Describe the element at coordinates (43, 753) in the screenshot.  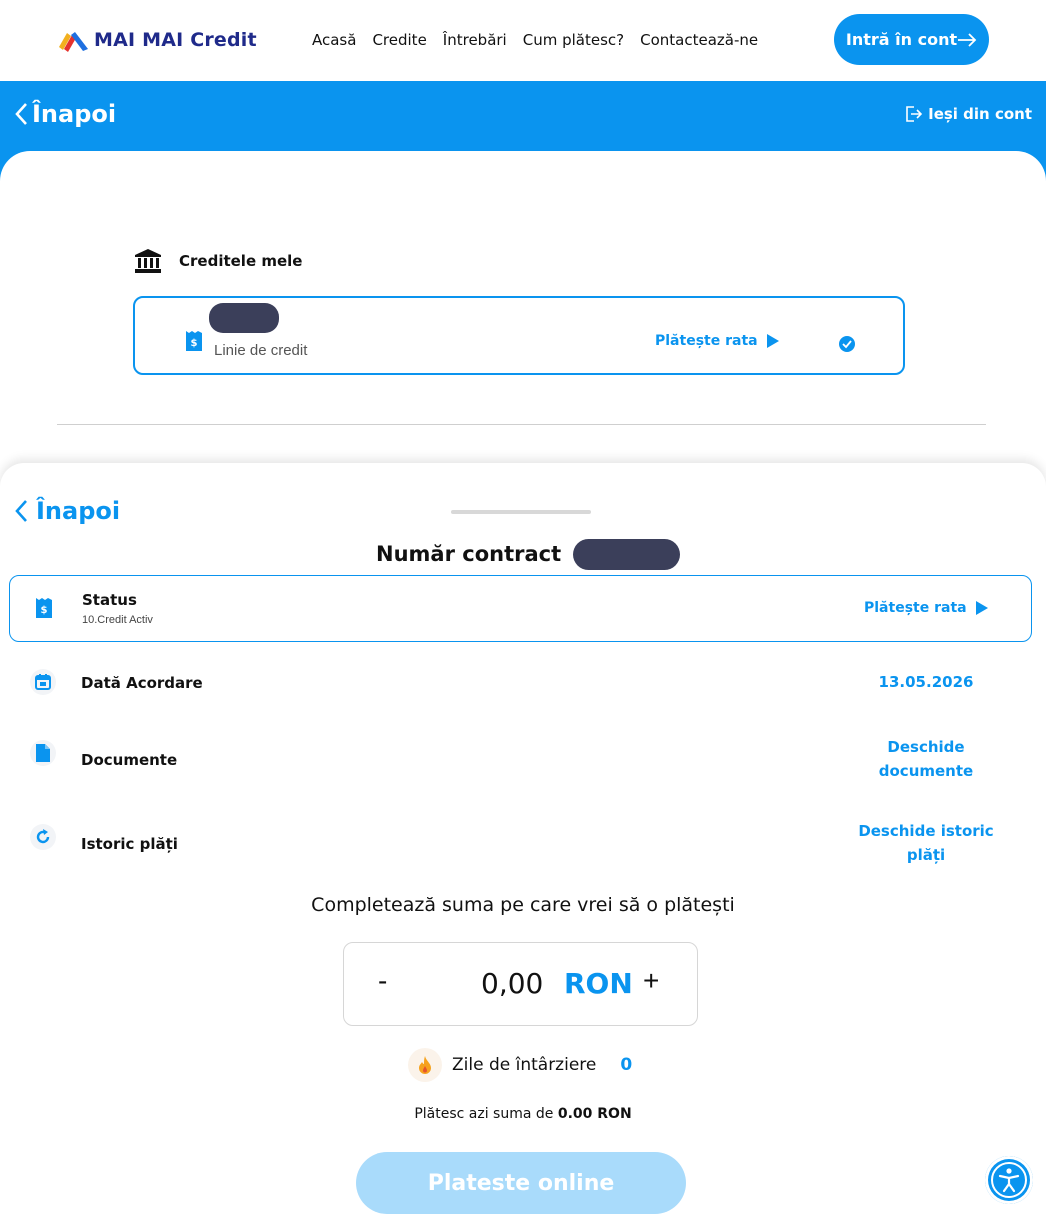
I see `document-icon` at that location.